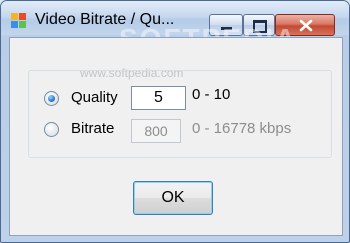 The image size is (350, 243). I want to click on app-icon-square-yellow, so click(14, 16).